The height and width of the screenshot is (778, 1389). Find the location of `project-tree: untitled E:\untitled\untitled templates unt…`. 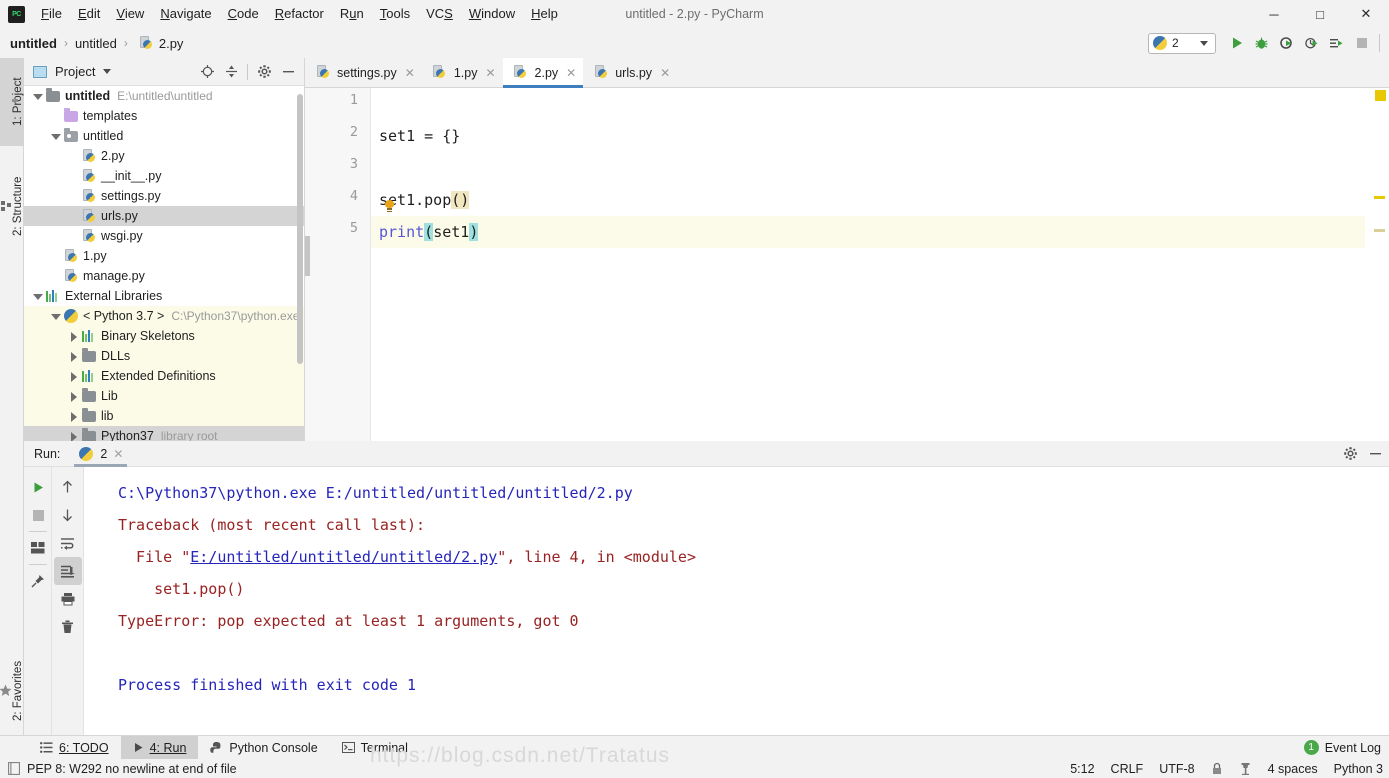

project-tree: untitled E:\untitled\untitled templates unt… is located at coordinates (164, 263).